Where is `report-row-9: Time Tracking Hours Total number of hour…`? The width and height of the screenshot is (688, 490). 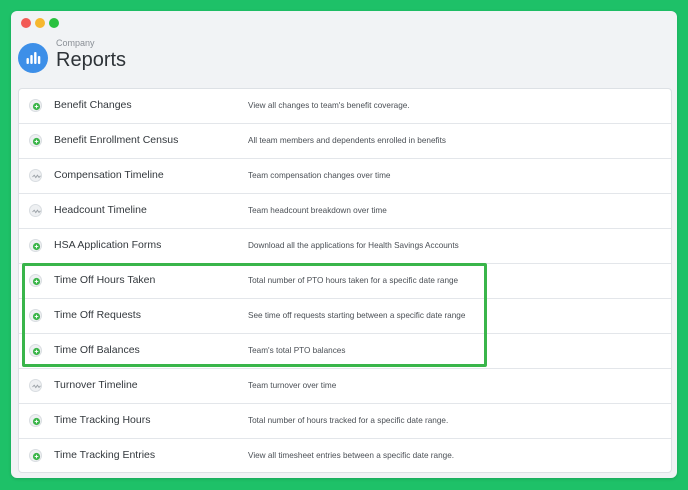 report-row-9: Time Tracking Hours Total number of hour… is located at coordinates (345, 421).